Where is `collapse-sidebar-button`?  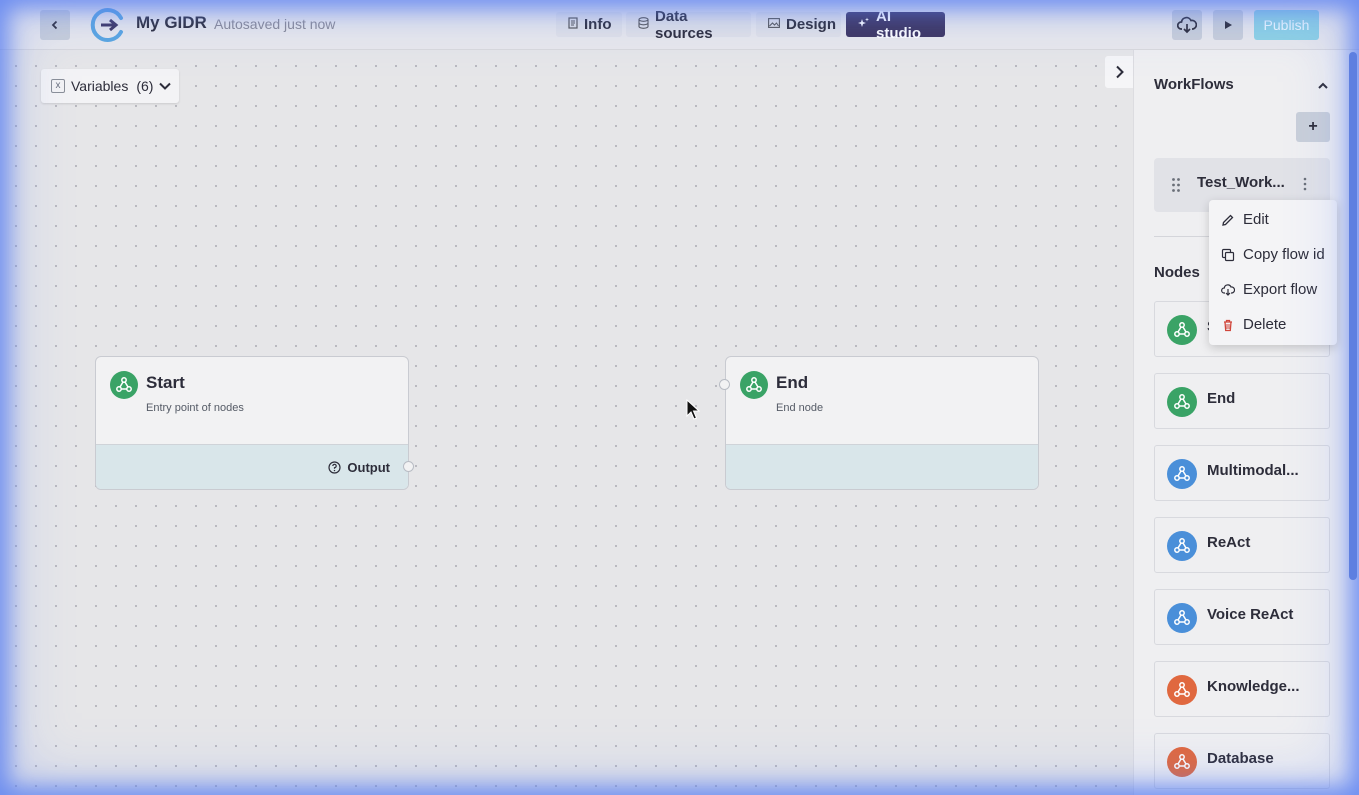
collapse-sidebar-button is located at coordinates (1120, 72).